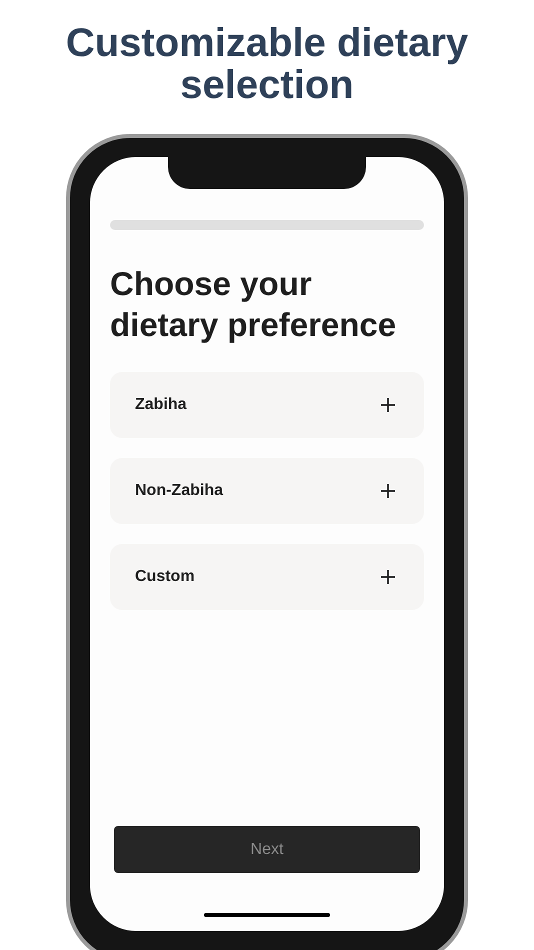 This screenshot has width=534, height=950. I want to click on option-card: Custom, so click(267, 577).